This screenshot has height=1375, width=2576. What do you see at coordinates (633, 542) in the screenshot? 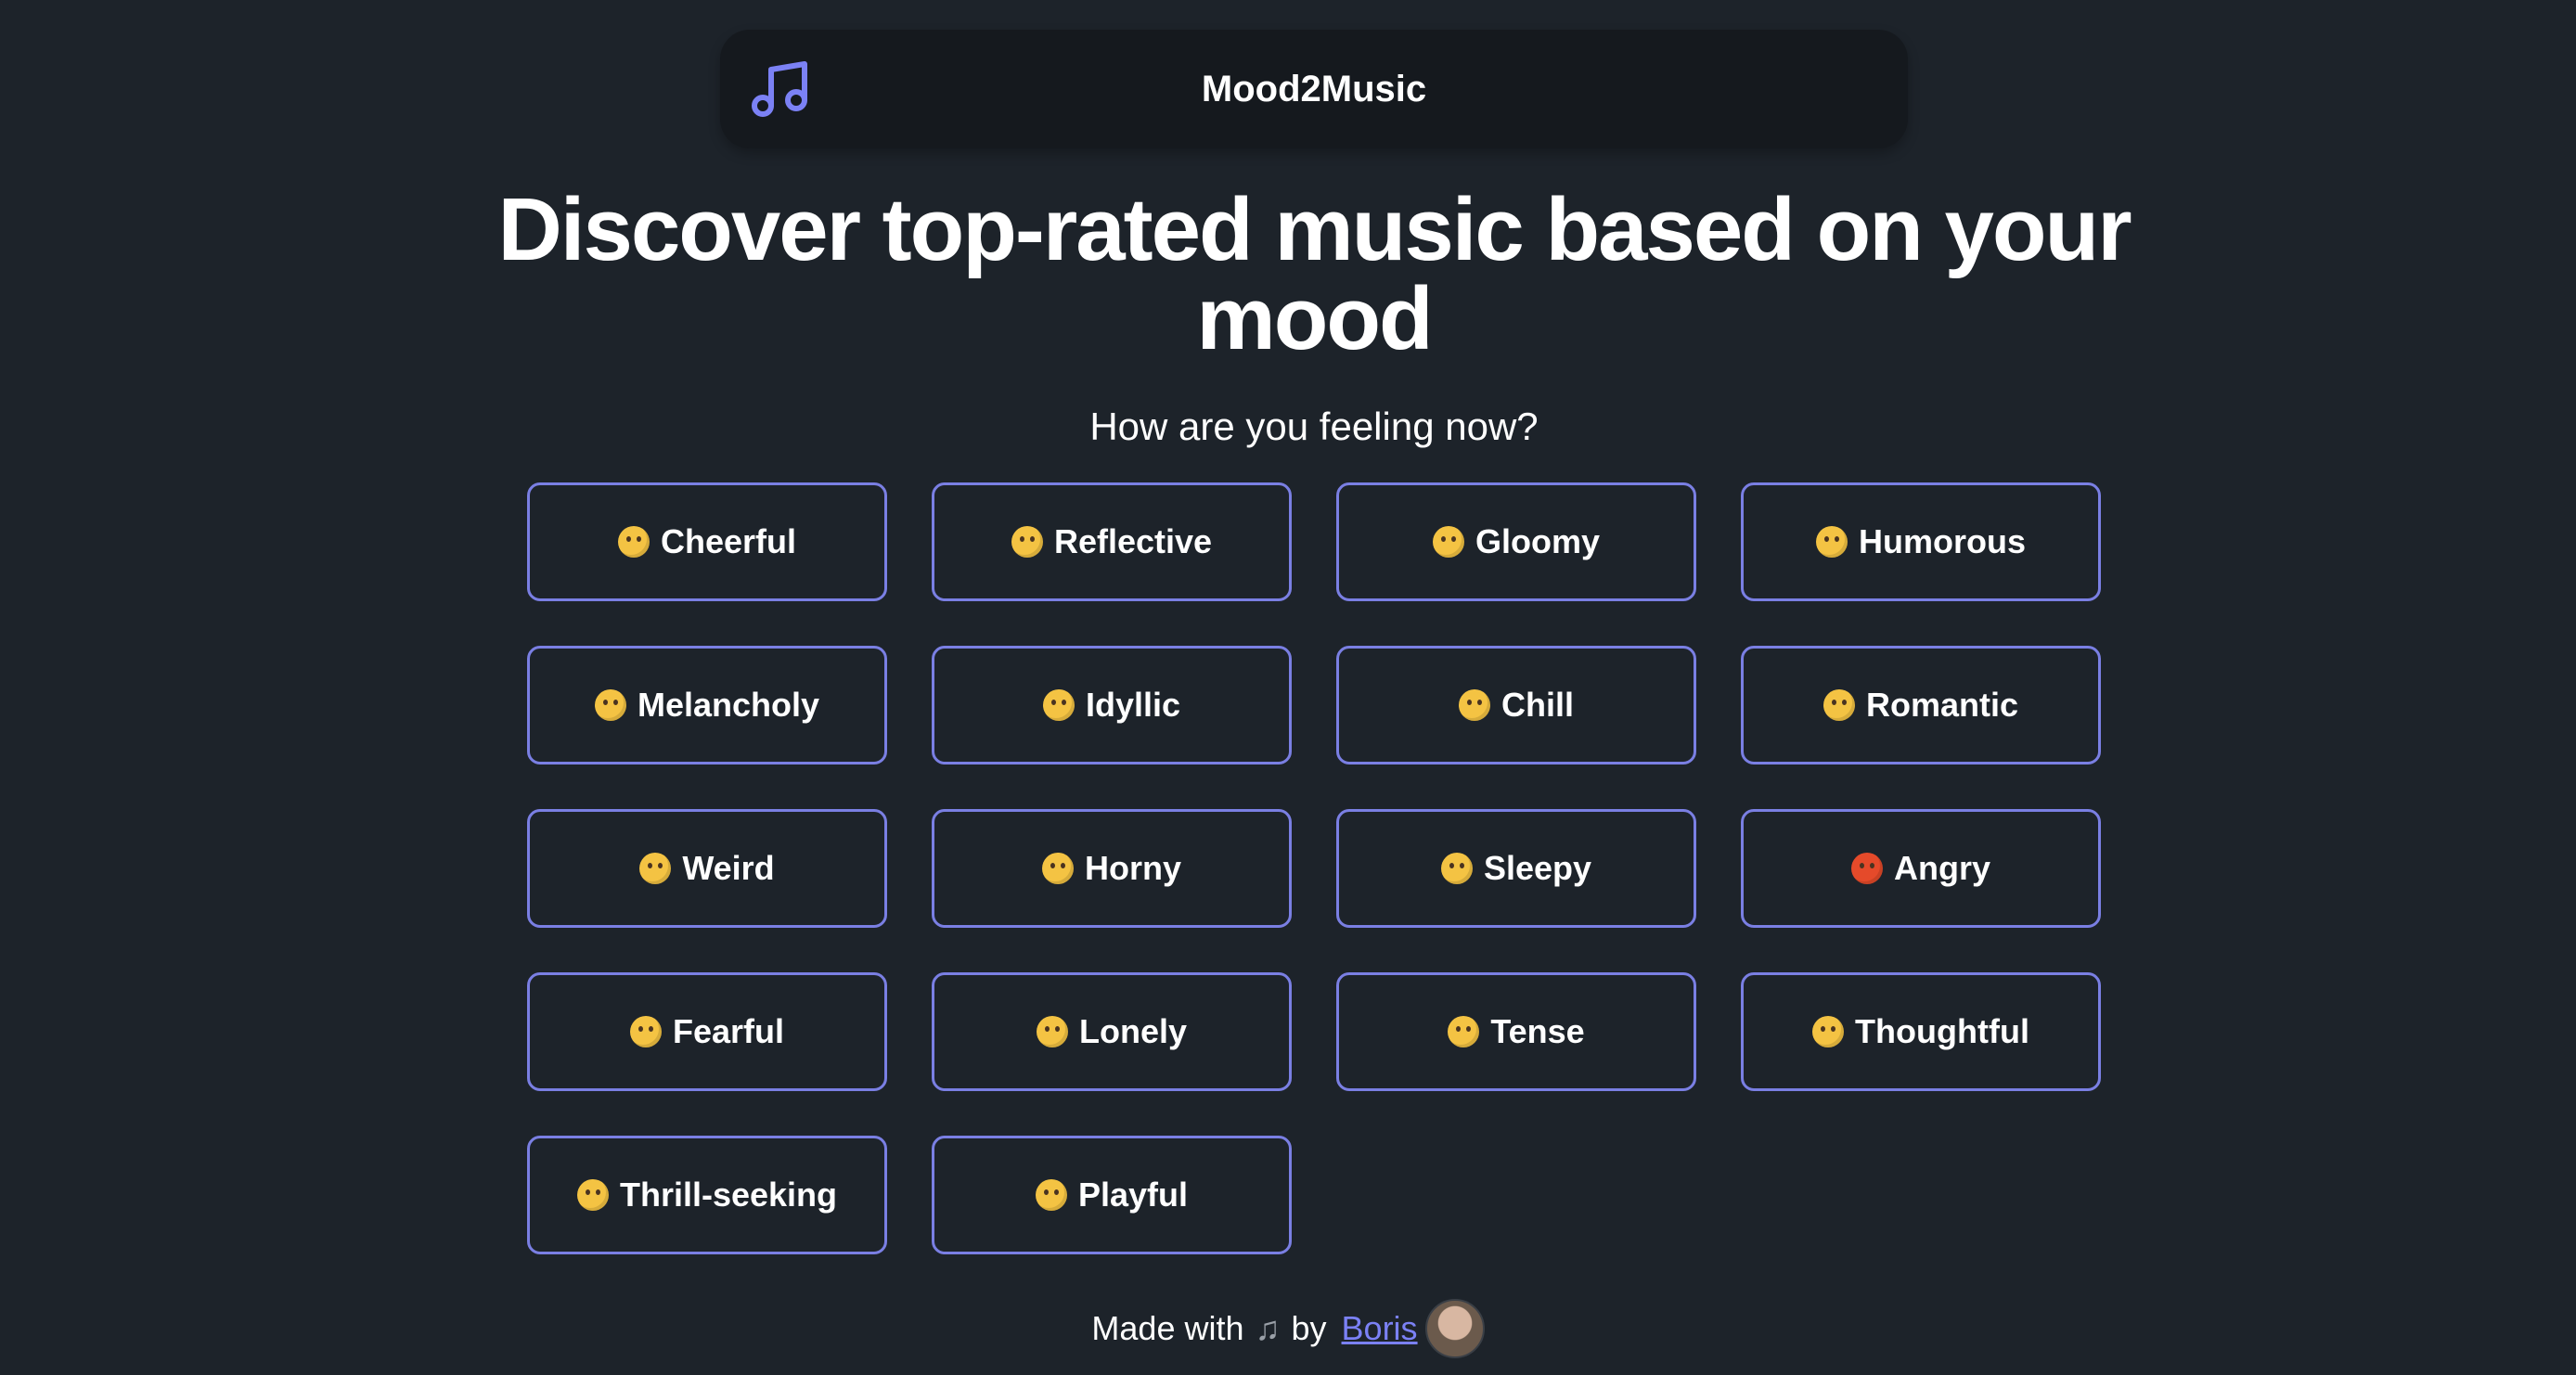
I see `grinning-face-icon` at bounding box center [633, 542].